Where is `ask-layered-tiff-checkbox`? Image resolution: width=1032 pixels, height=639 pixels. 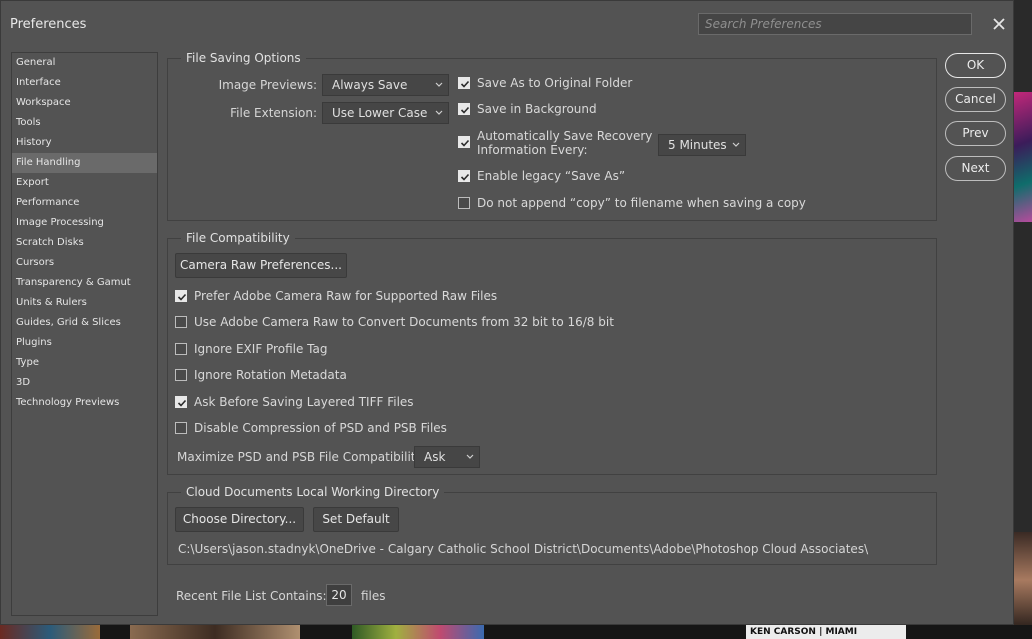 ask-layered-tiff-checkbox is located at coordinates (181, 402).